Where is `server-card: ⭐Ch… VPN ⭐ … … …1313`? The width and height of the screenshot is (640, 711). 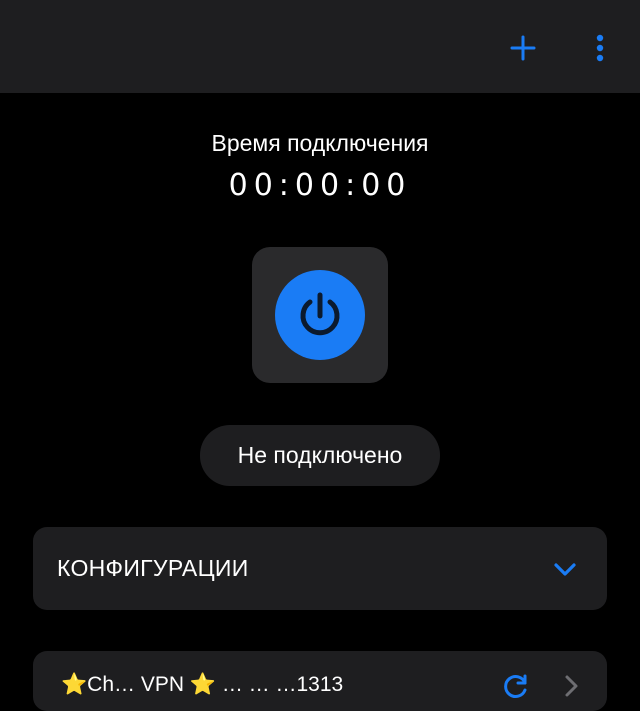 server-card: ⭐Ch… VPN ⭐ … … …1313 is located at coordinates (320, 681).